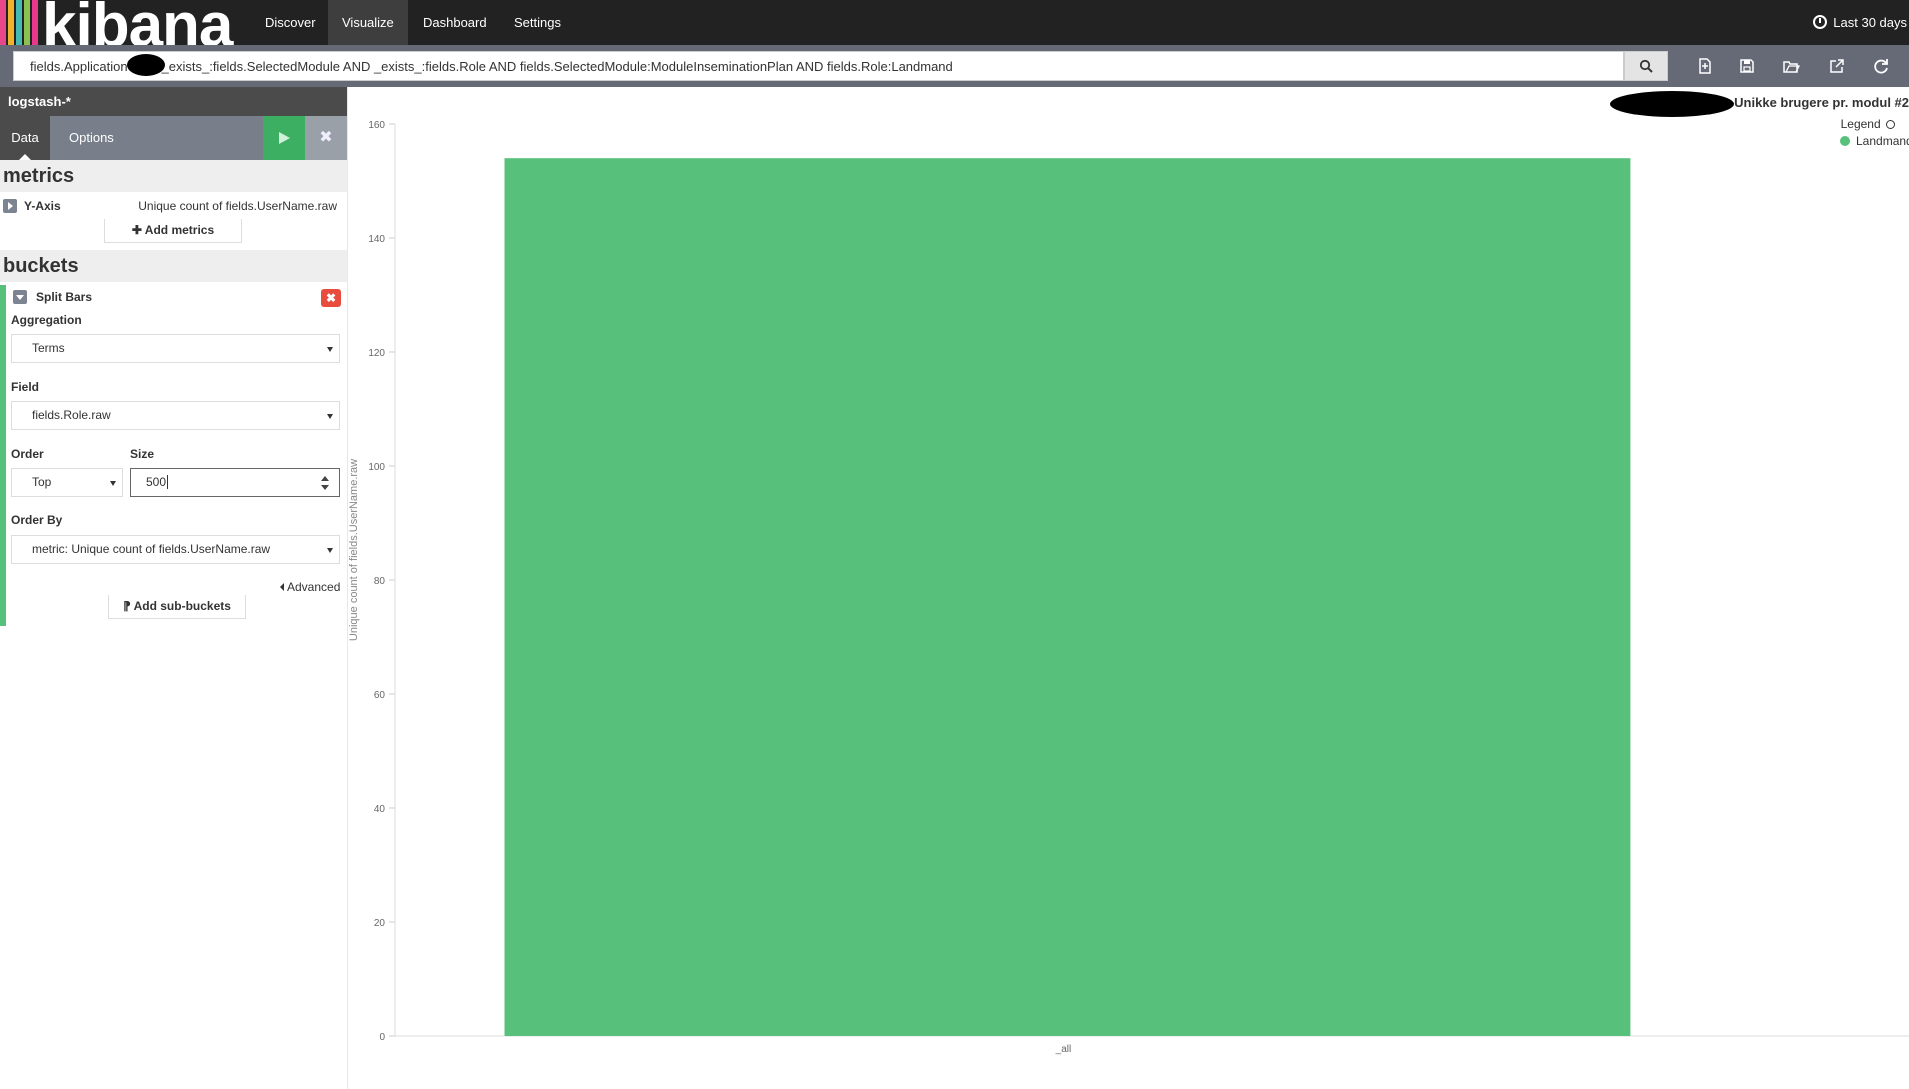  What do you see at coordinates (235, 482) in the screenshot?
I see `size-input: 500` at bounding box center [235, 482].